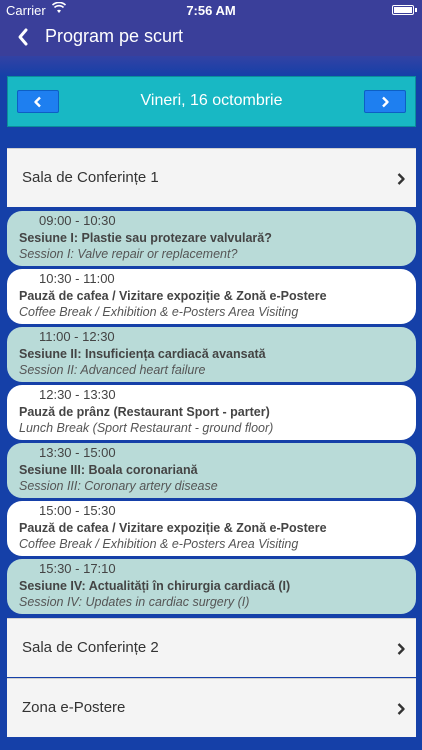 This screenshot has width=422, height=750. Describe the element at coordinates (211, 177) in the screenshot. I see `room-row-sala-1: Sala de Conferințe 1` at that location.